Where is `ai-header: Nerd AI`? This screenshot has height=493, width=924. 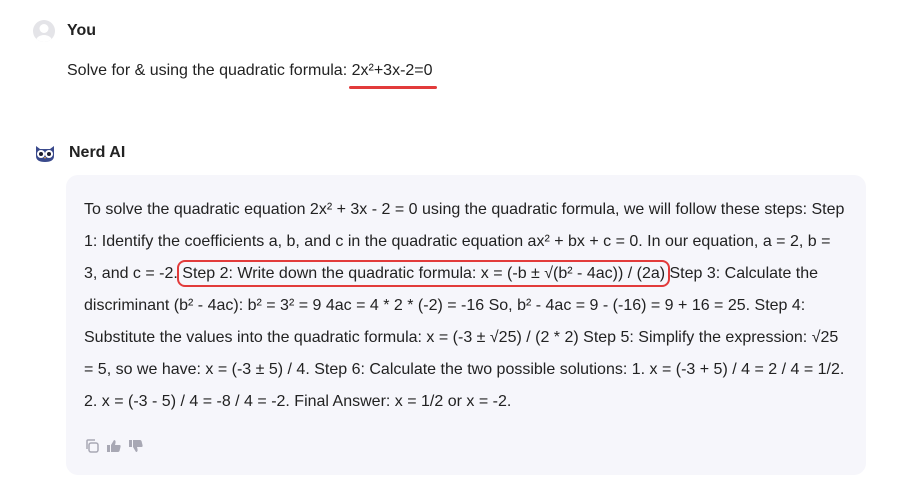 ai-header: Nerd AI is located at coordinates (79, 153).